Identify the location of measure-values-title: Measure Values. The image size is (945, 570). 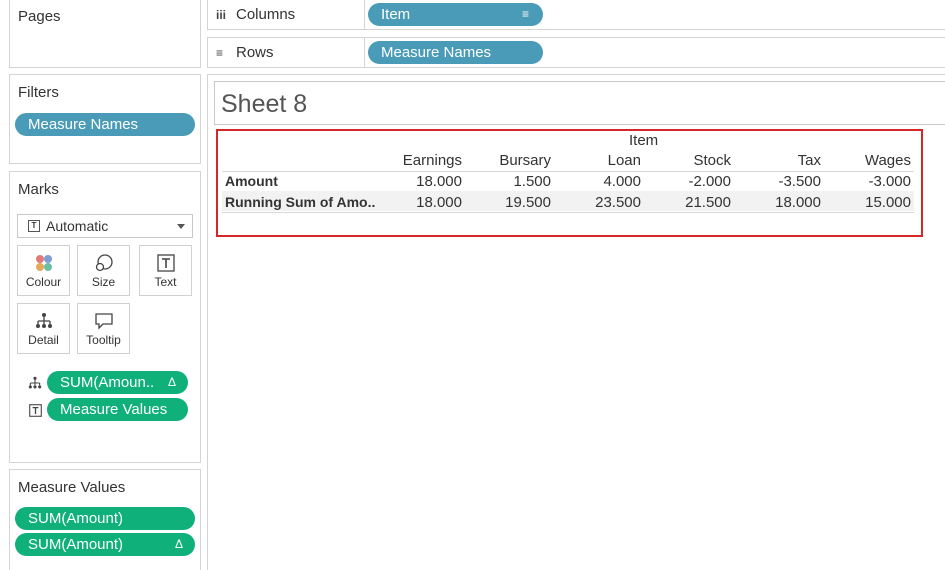
(72, 487).